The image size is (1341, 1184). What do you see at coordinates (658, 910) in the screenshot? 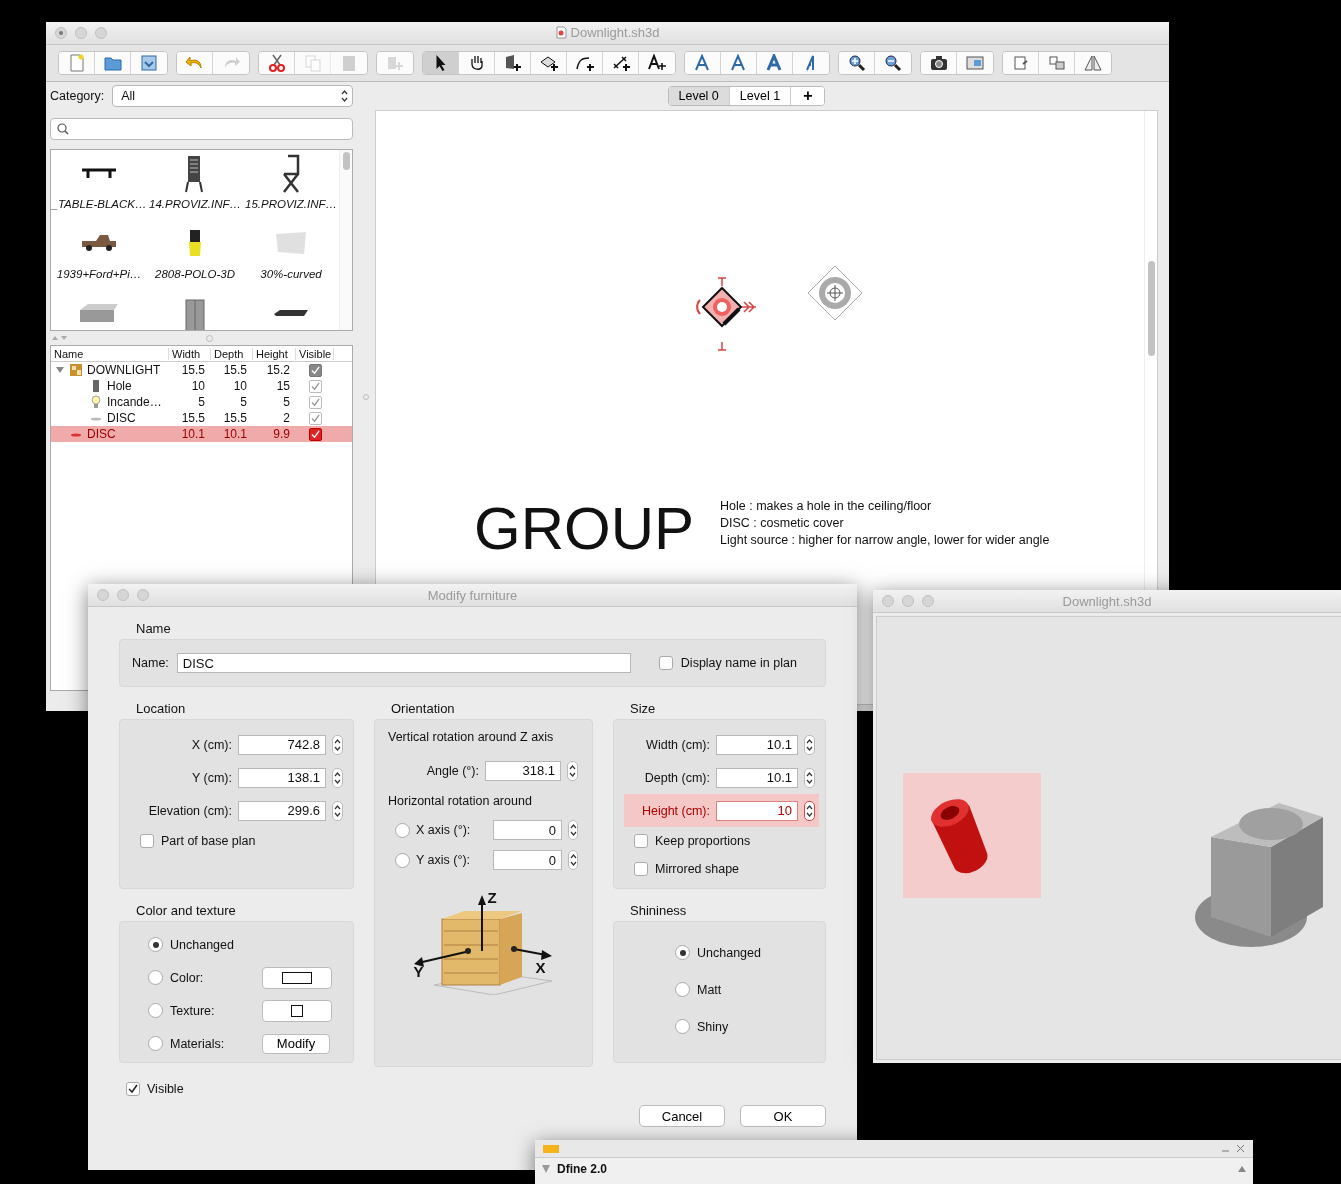
I see `section-title: Shininess` at bounding box center [658, 910].